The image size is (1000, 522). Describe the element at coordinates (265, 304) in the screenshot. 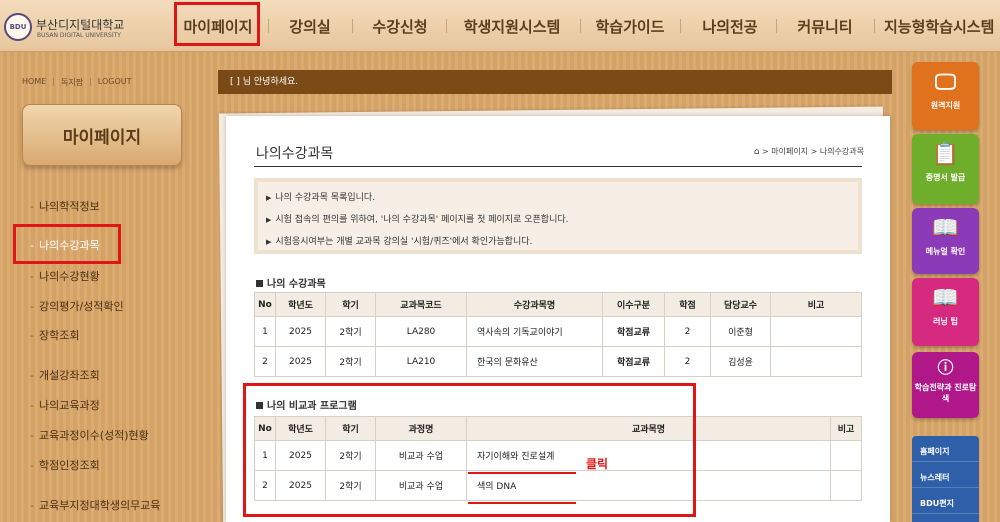

I see `column-header: No` at that location.